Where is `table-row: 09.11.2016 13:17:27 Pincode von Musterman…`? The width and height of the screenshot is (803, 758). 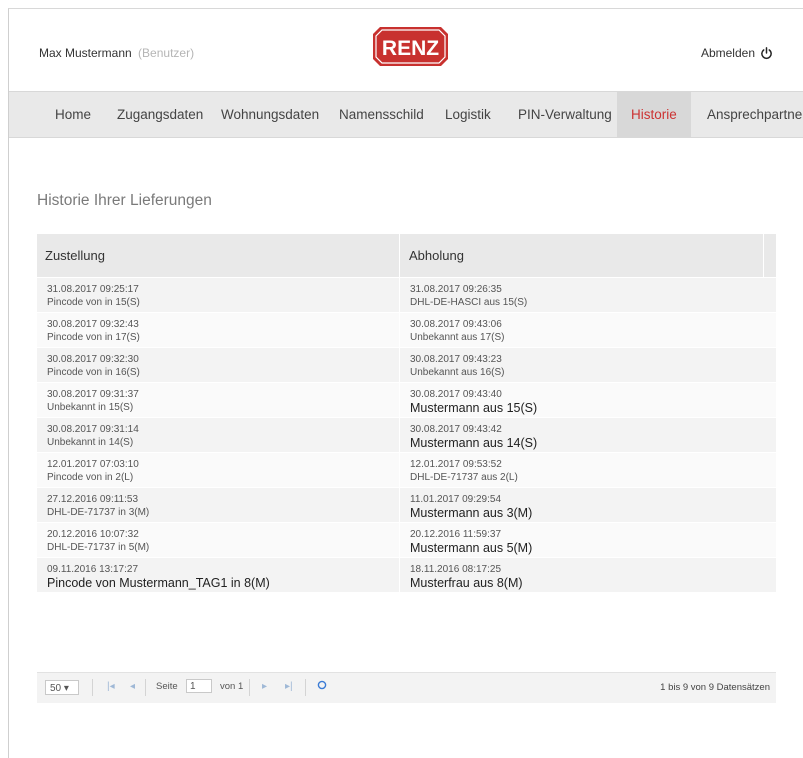 table-row: 09.11.2016 13:17:27 Pincode von Musterman… is located at coordinates (406, 575).